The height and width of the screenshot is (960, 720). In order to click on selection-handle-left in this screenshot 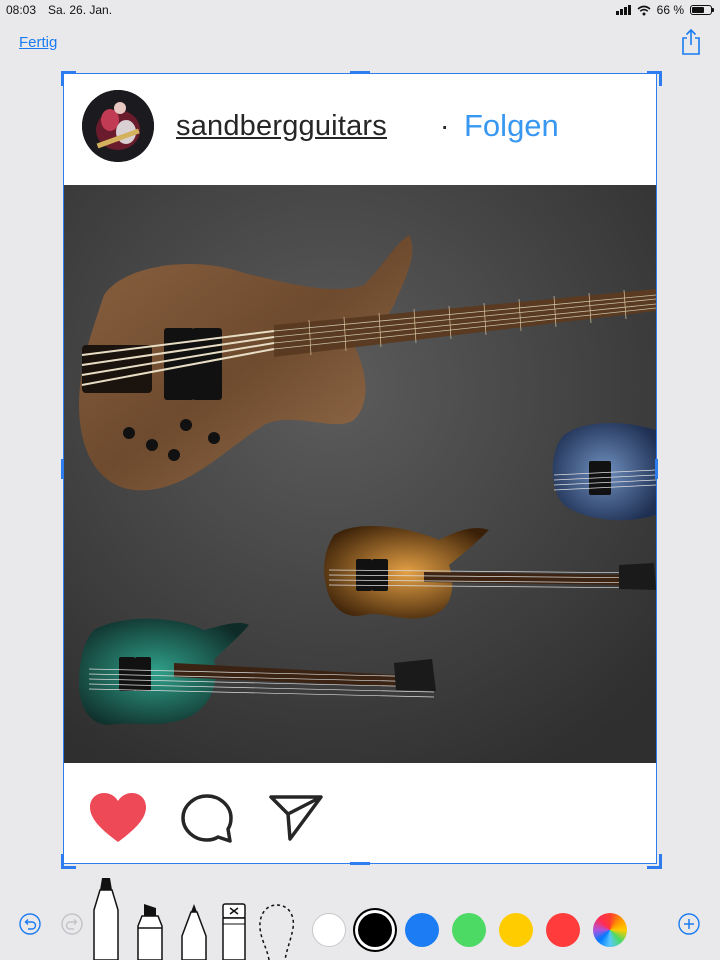, I will do `click(62, 469)`.